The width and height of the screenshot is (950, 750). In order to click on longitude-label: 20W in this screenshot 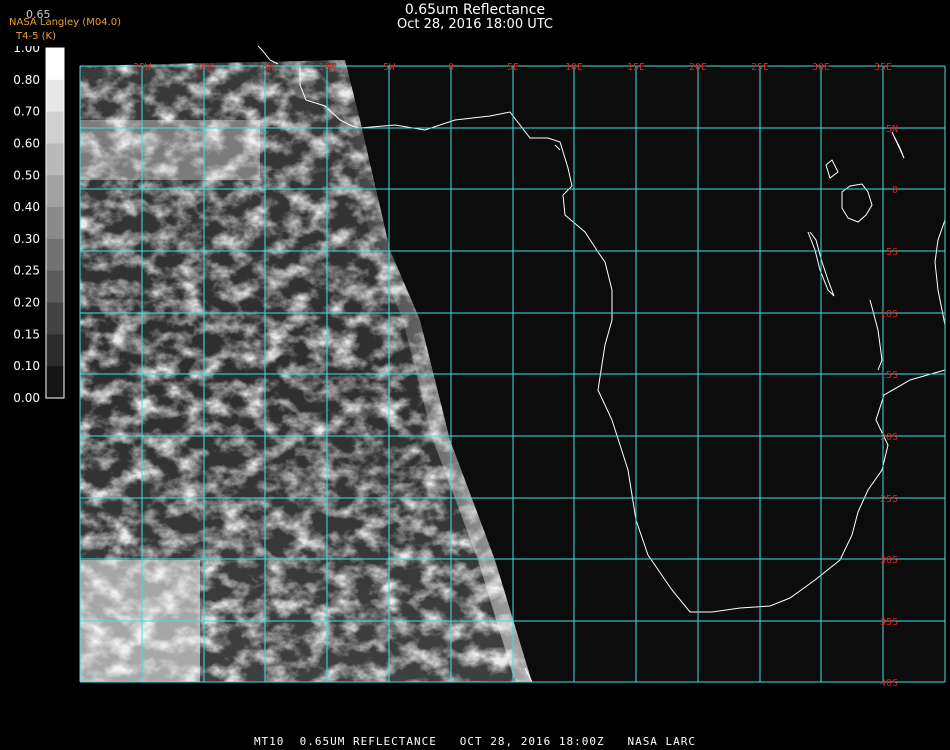, I will do `click(204, 67)`.